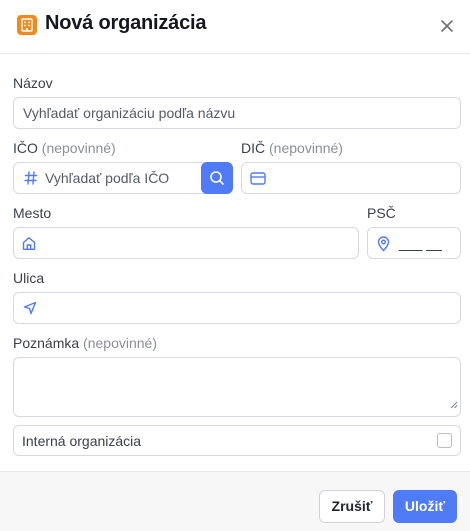  I want to click on search-icon, so click(217, 178).